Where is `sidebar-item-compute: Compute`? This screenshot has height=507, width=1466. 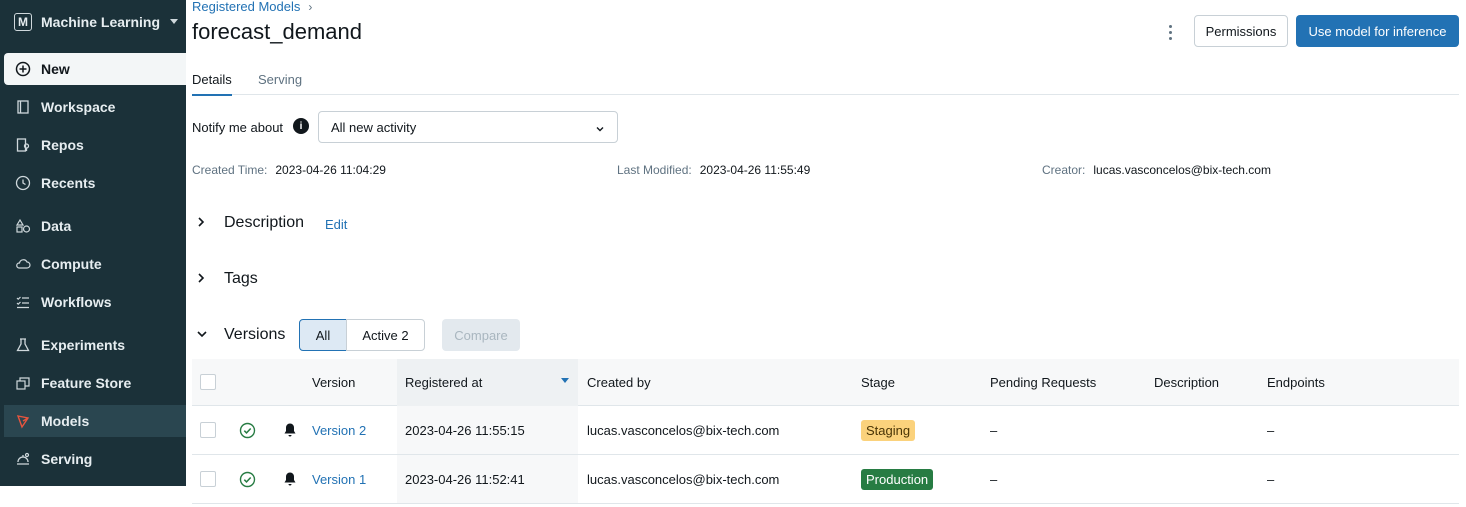
sidebar-item-compute: Compute is located at coordinates (95, 264).